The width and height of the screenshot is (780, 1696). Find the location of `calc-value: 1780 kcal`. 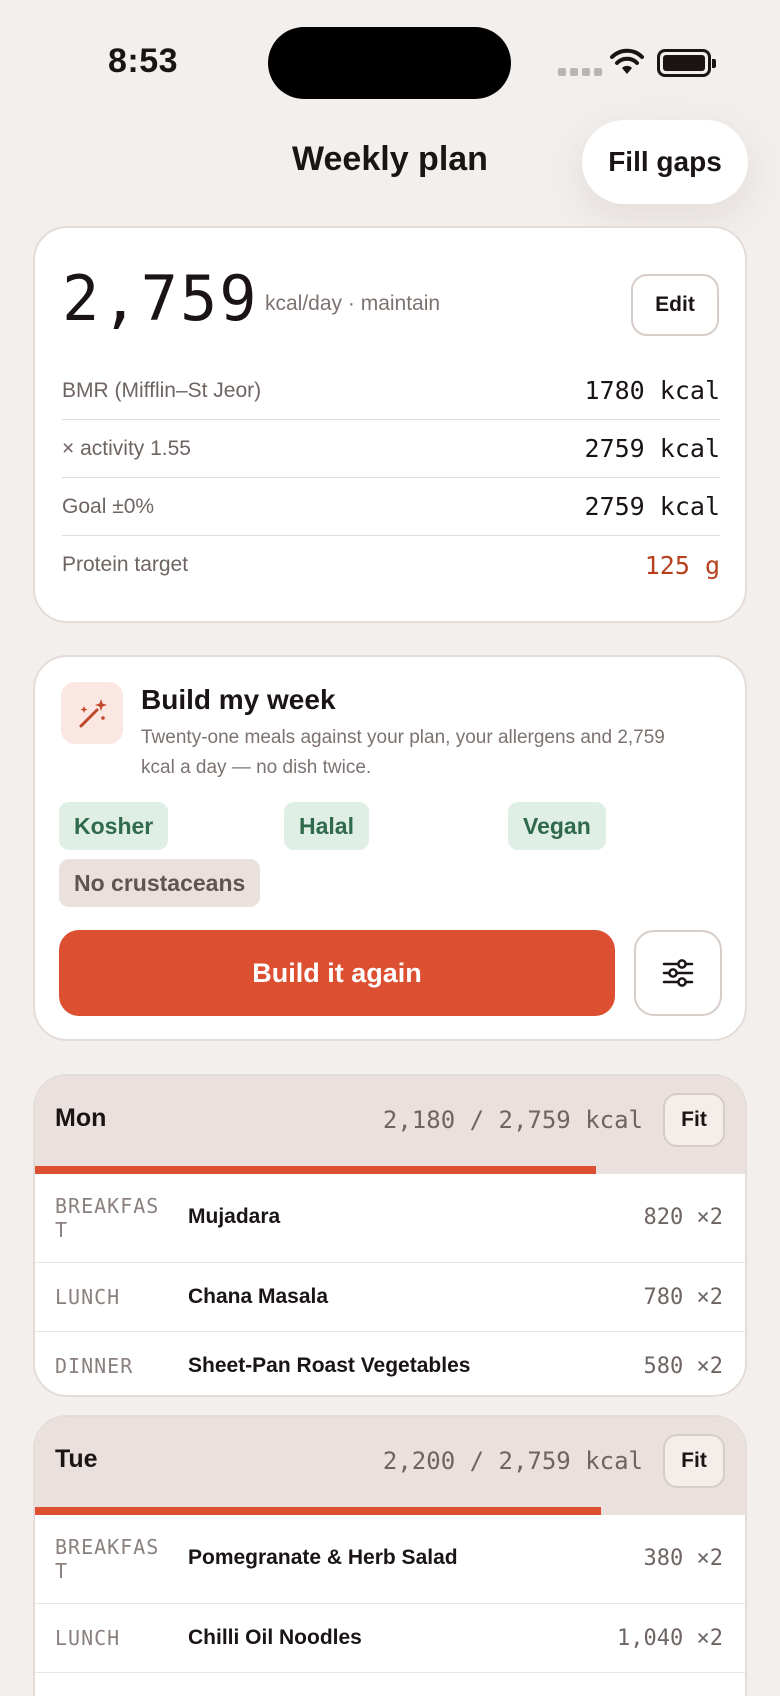

calc-value: 1780 kcal is located at coordinates (652, 390).